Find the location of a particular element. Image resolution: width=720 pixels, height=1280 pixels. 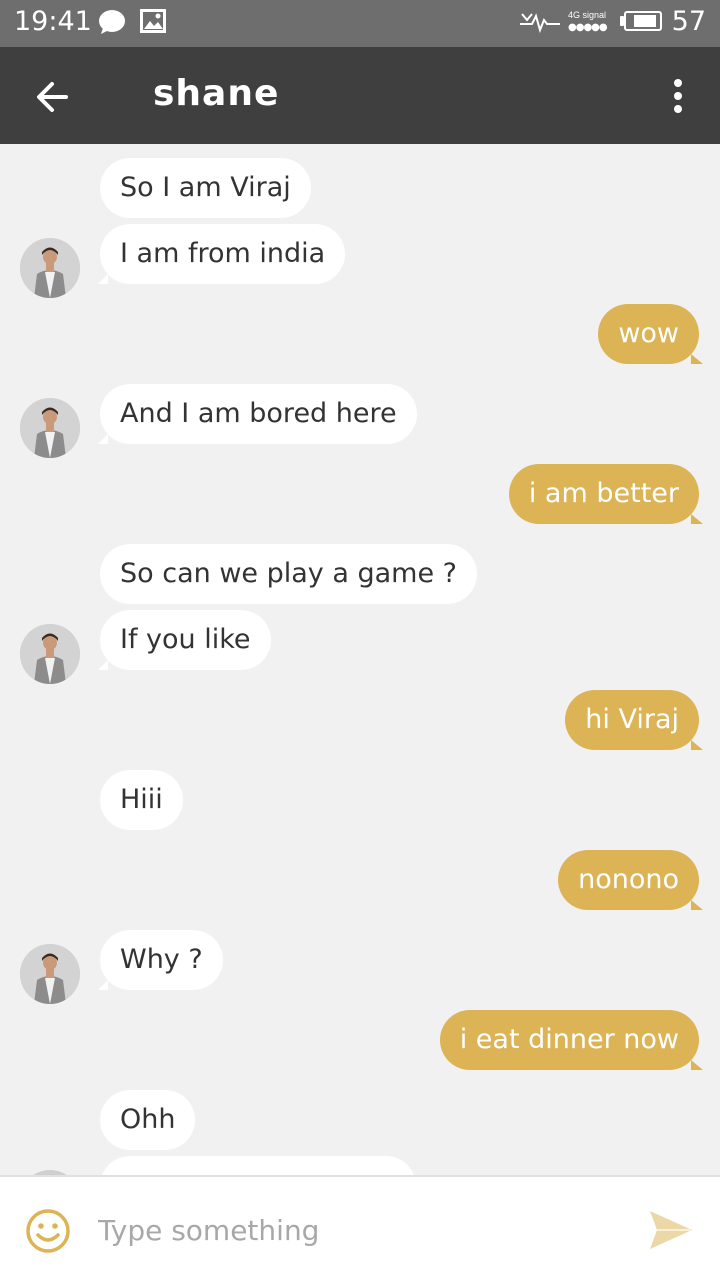

message-composer is located at coordinates (360, 1227).